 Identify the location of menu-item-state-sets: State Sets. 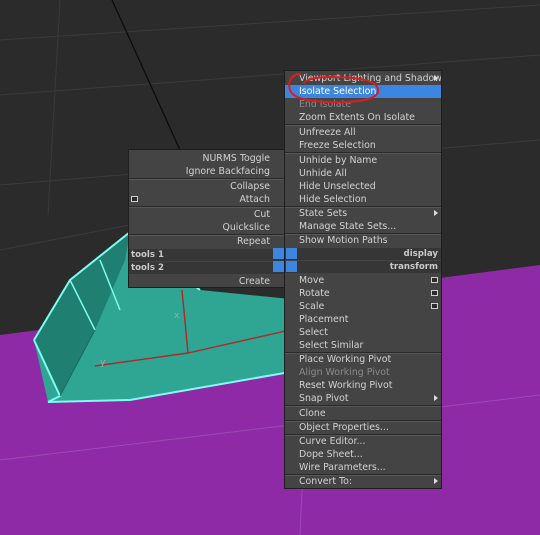
(363, 213).